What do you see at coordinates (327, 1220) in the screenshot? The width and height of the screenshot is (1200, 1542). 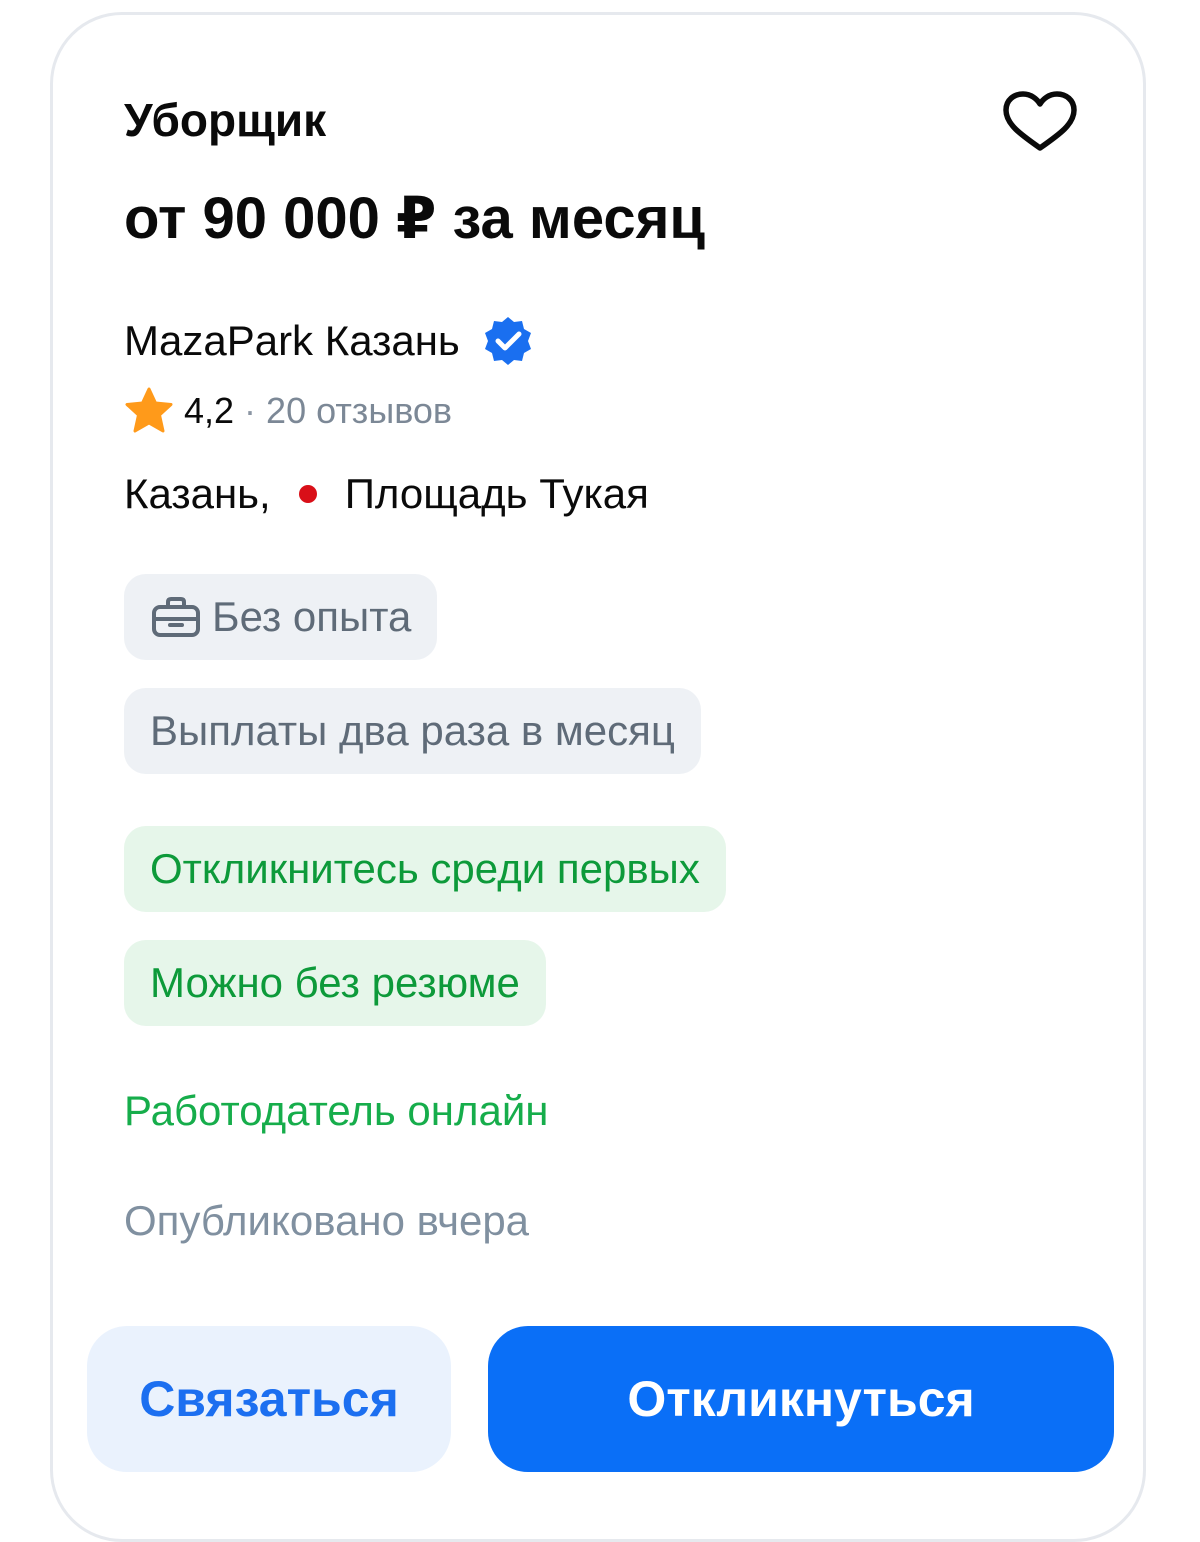 I see `published-date: Опубликовано вчера` at bounding box center [327, 1220].